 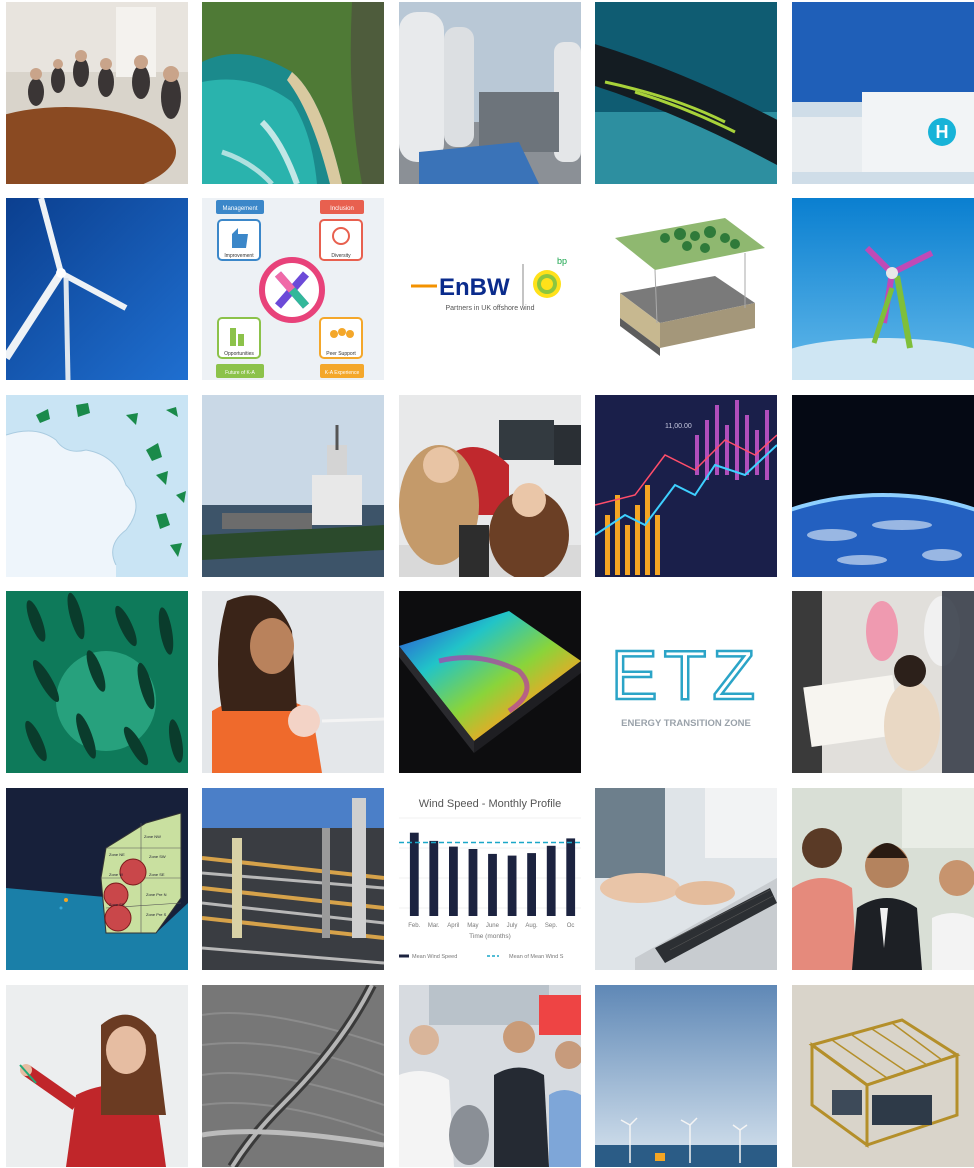 I want to click on scotland-wind-map, so click(x=97, y=486).